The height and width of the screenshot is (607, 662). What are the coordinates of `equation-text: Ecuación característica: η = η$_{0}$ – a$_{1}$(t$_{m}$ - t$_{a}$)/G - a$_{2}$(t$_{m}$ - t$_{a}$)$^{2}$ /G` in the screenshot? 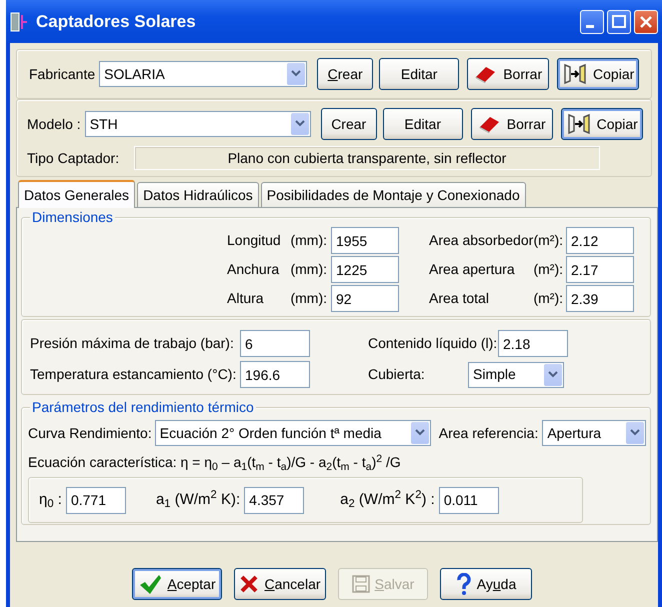 It's located at (215, 462).